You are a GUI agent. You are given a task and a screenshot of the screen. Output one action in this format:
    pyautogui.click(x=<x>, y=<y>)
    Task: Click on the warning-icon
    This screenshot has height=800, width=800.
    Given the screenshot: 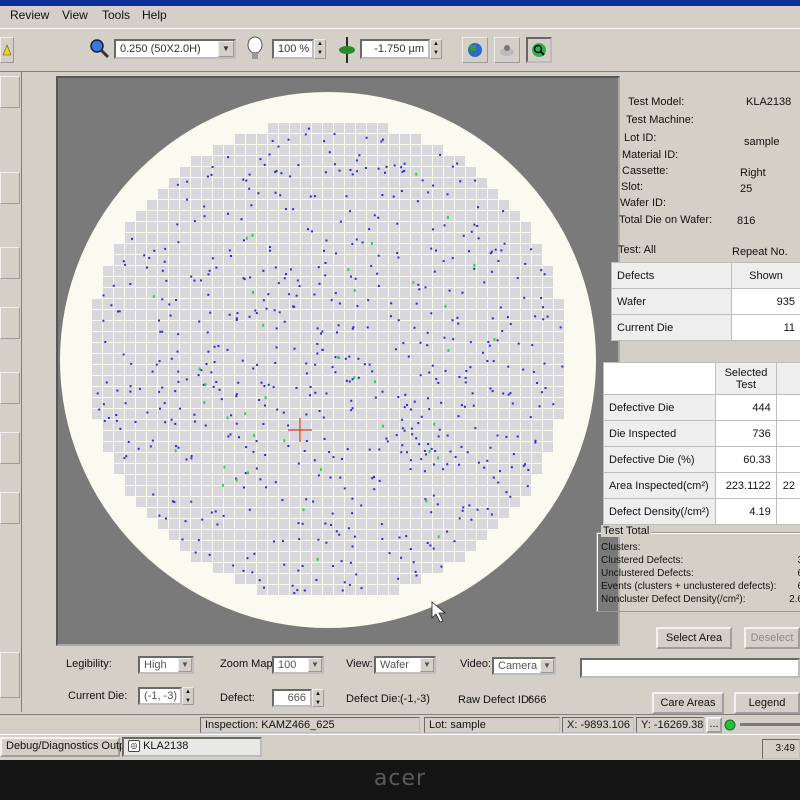 What is the action you would take?
    pyautogui.click(x=7, y=50)
    